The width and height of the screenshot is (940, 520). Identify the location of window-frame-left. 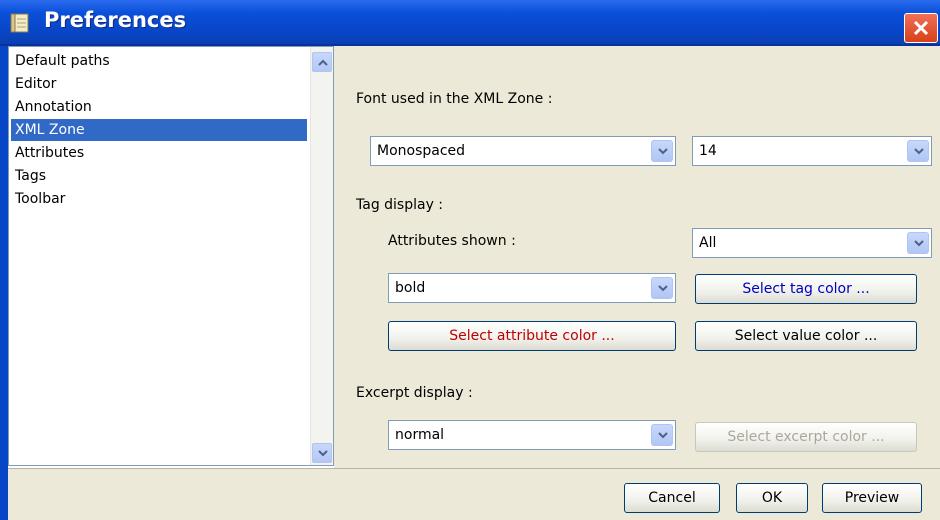
(4, 283).